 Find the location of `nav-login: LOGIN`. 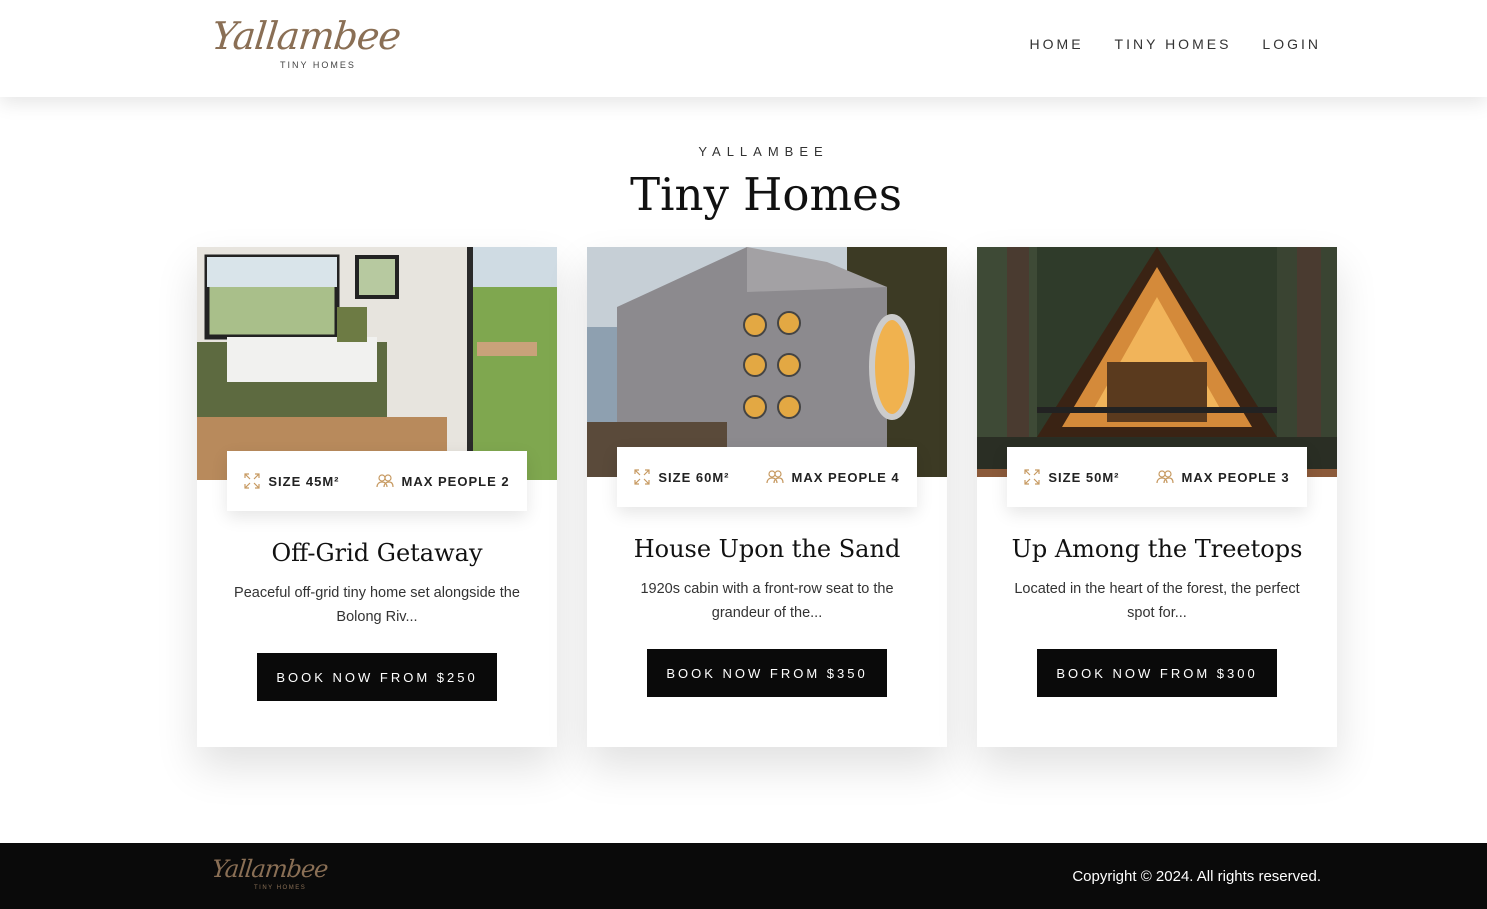

nav-login: LOGIN is located at coordinates (1291, 44).